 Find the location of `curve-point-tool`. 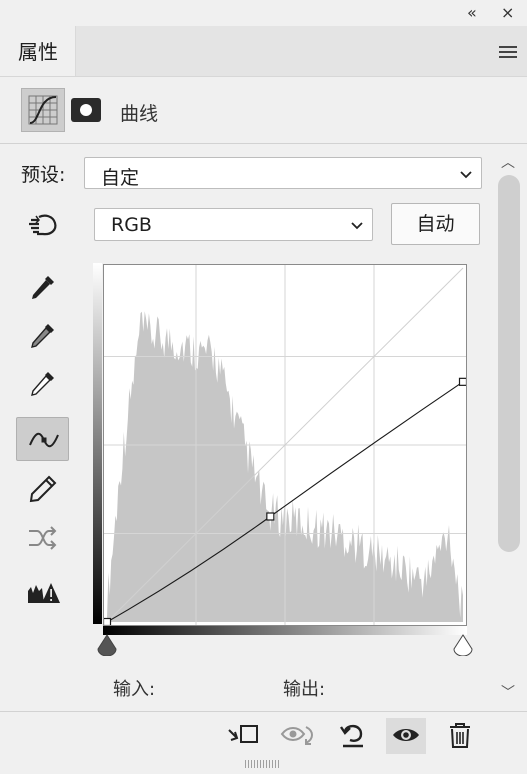

curve-point-tool is located at coordinates (42, 439).